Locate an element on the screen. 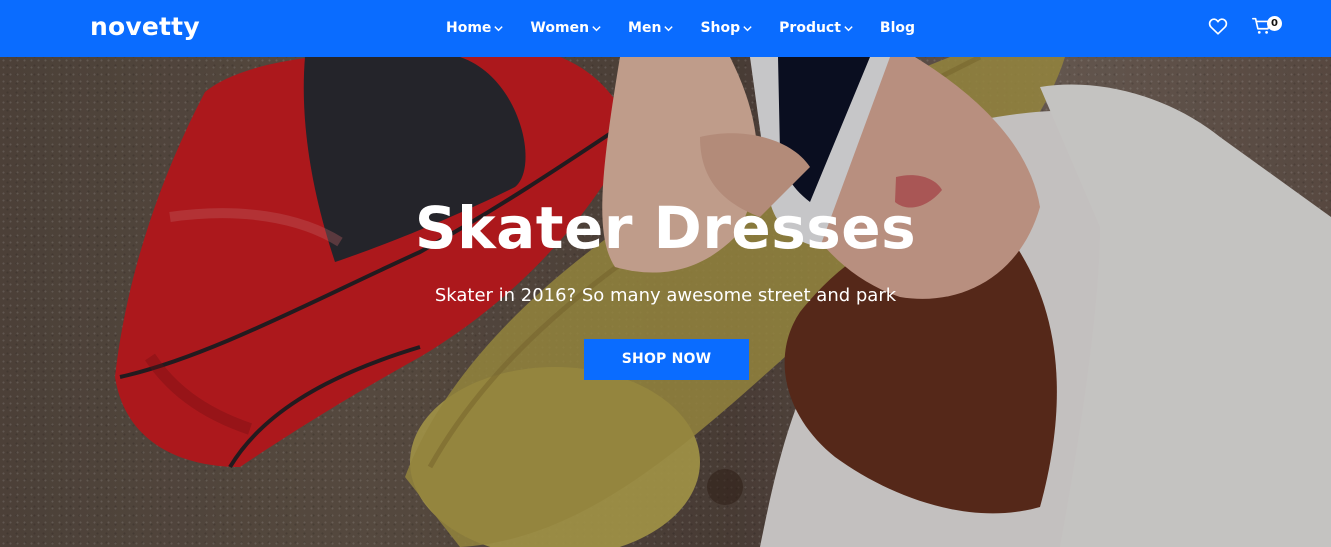 This screenshot has width=1331, height=547. nav-item-shop: Shop is located at coordinates (726, 28).